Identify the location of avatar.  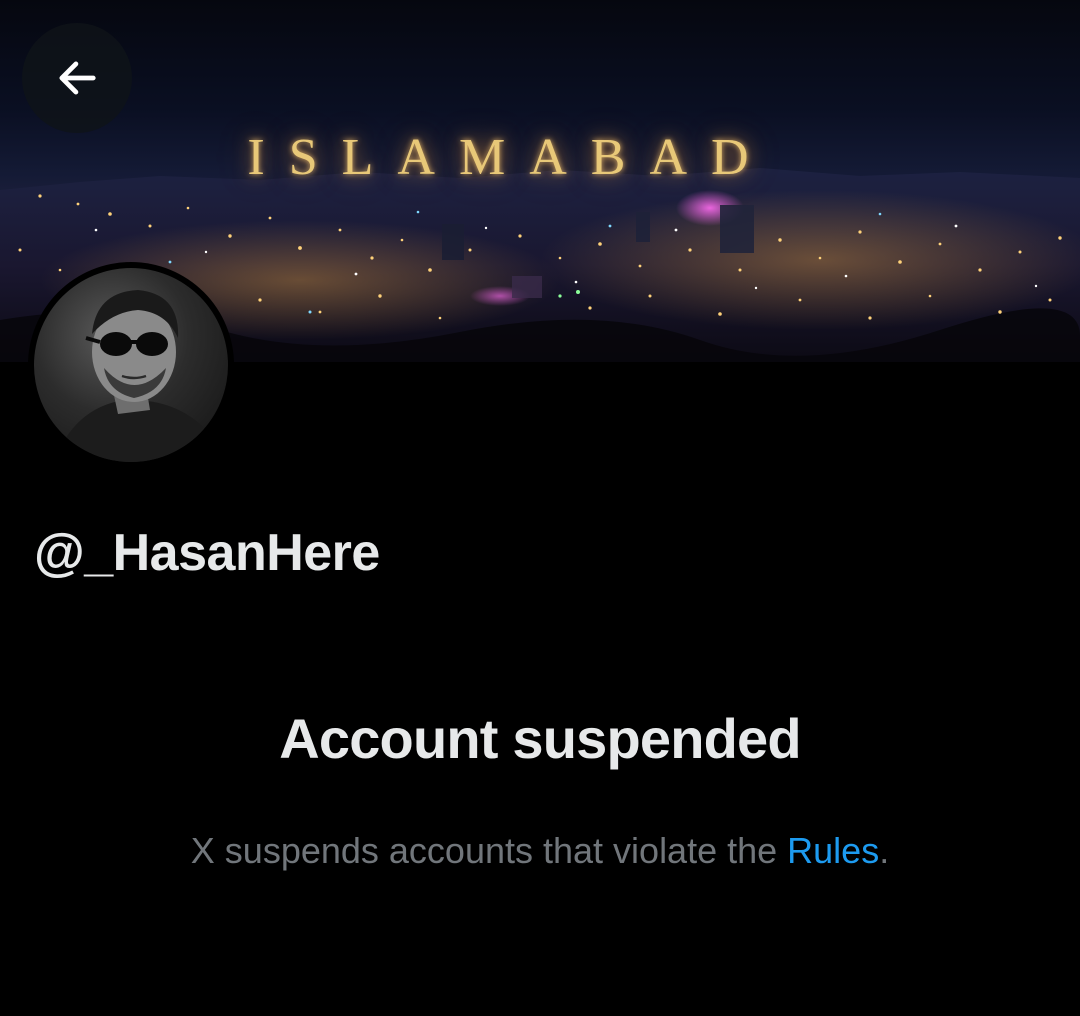
(131, 365).